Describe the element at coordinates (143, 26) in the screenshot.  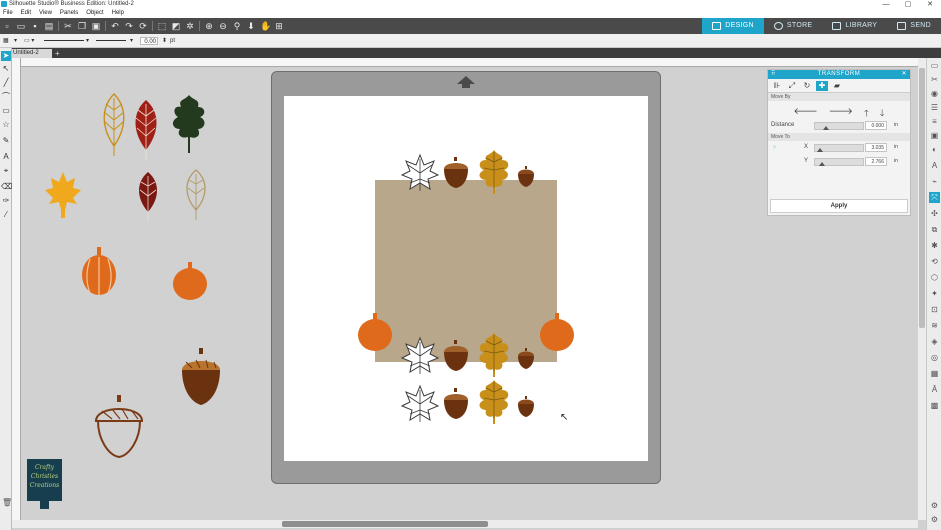
I see `refresh-icon: ⟳` at that location.